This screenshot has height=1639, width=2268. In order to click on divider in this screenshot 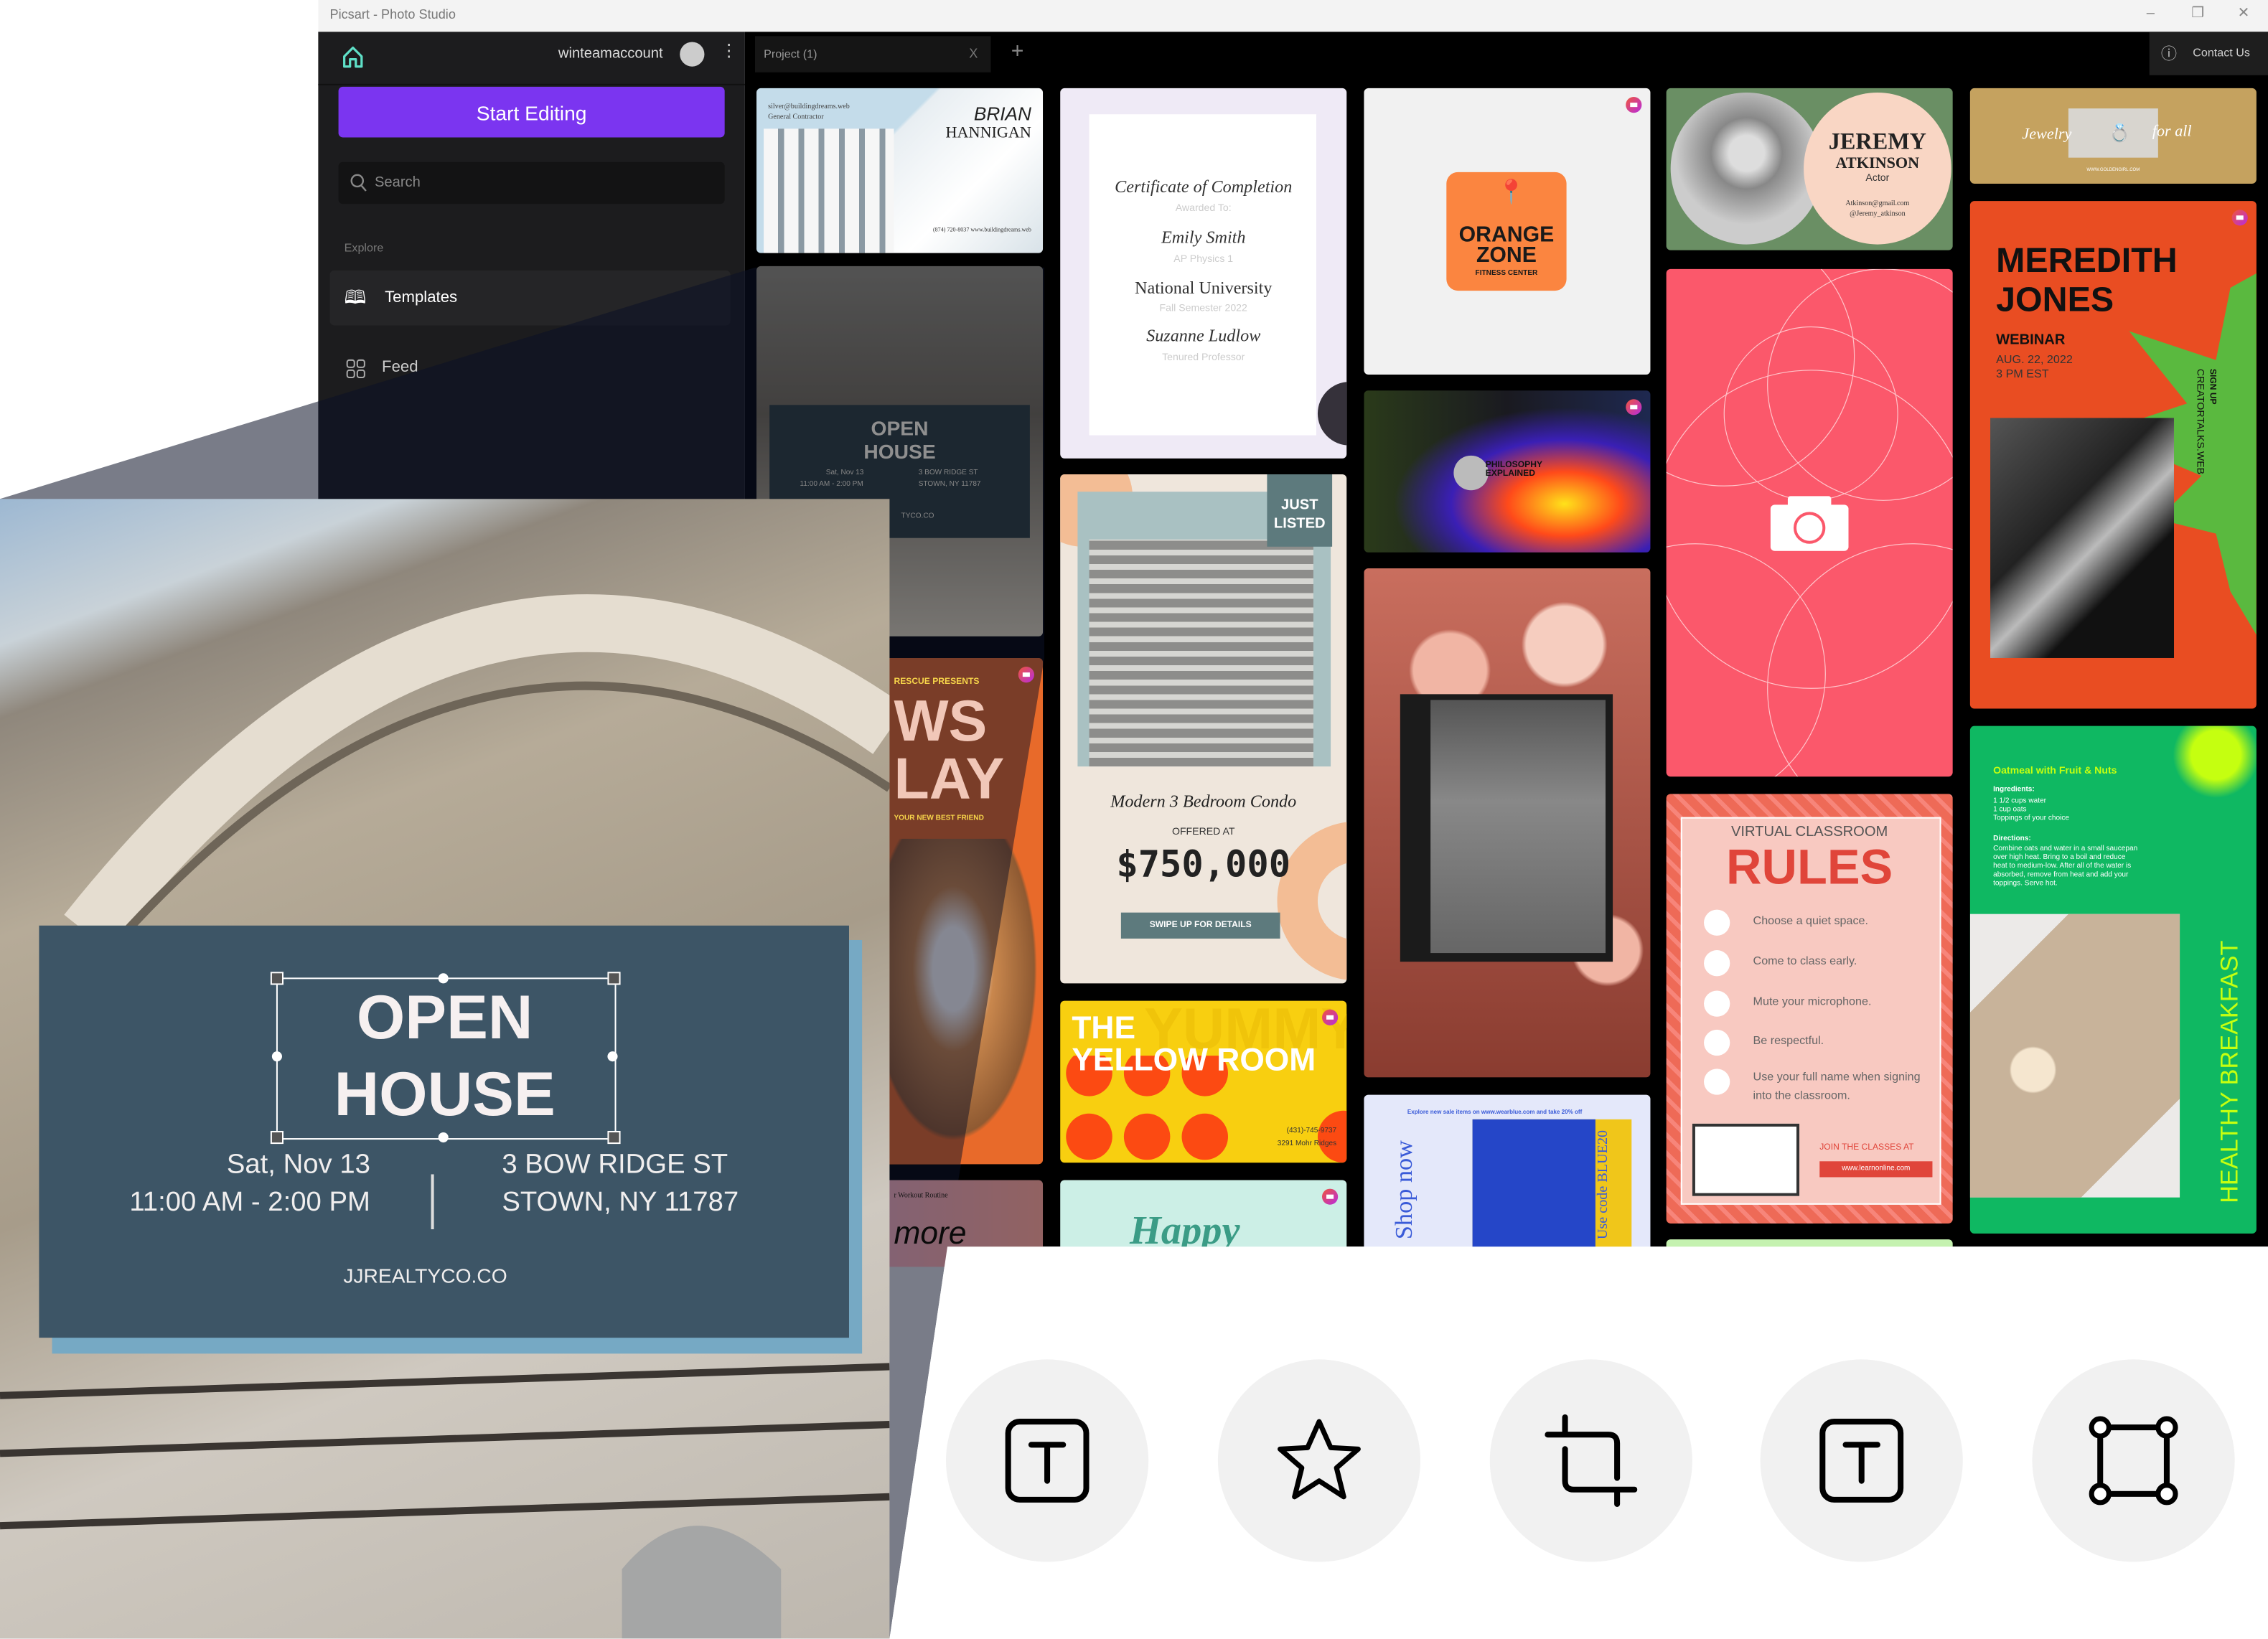, I will do `click(433, 1202)`.